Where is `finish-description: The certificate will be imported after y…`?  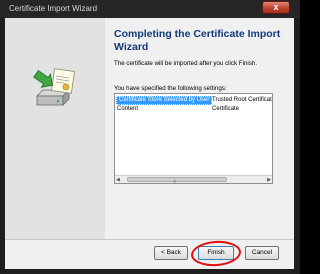
finish-description: The certificate will be imported after y… is located at coordinates (186, 63).